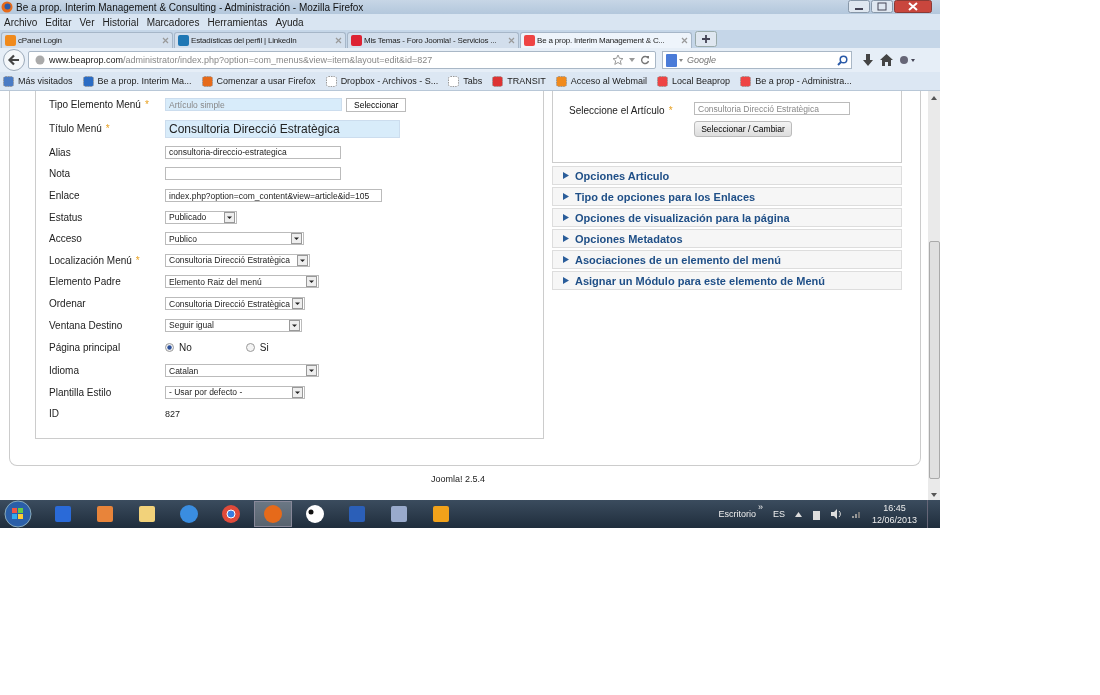  Describe the element at coordinates (18, 514) in the screenshot. I see `start-button` at that location.